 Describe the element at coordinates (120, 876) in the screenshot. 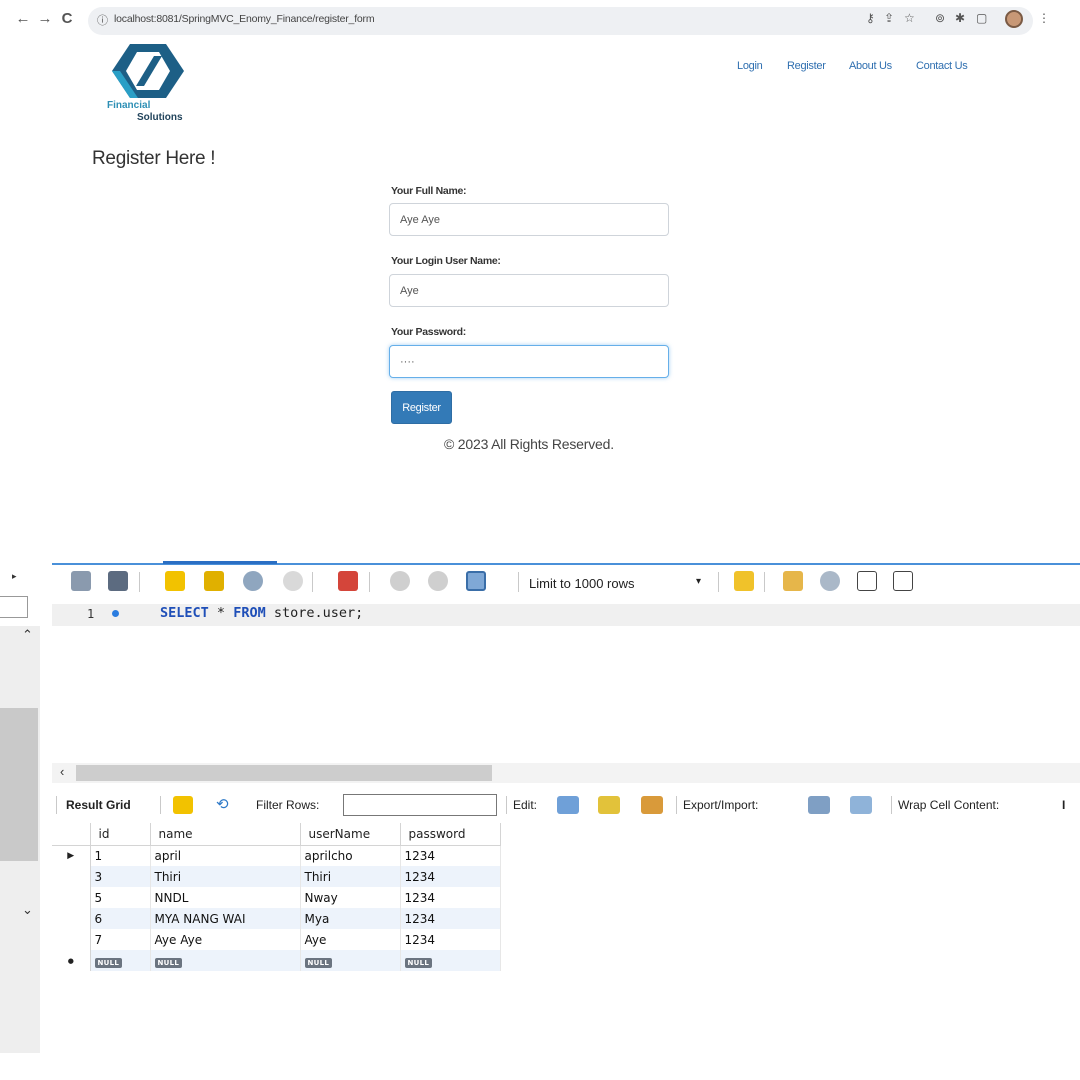

I see `cell-id: 3` at that location.